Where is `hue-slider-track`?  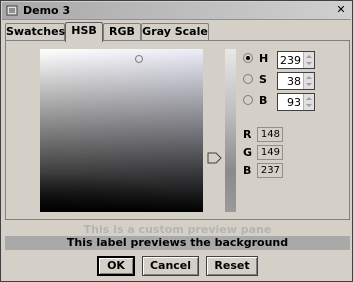
hue-slider-track is located at coordinates (230, 130).